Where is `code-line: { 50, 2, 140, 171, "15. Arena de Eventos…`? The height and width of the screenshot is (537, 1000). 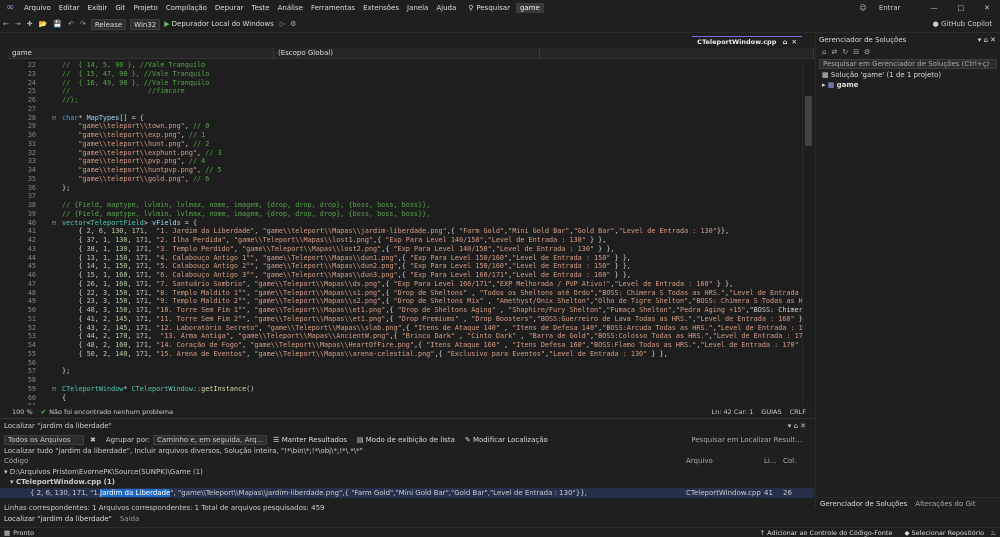
code-line: { 50, 2, 140, 171, "15. Arena de Eventos… is located at coordinates (364, 354).